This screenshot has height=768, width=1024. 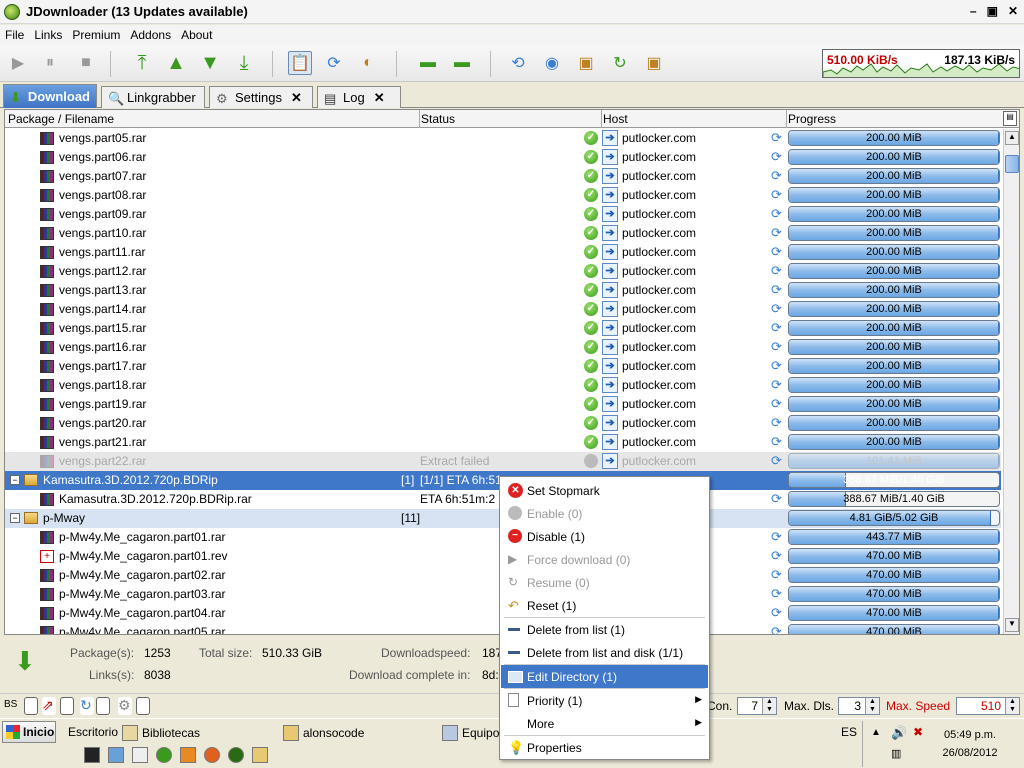 I want to click on cmd-icon, so click(x=92, y=755).